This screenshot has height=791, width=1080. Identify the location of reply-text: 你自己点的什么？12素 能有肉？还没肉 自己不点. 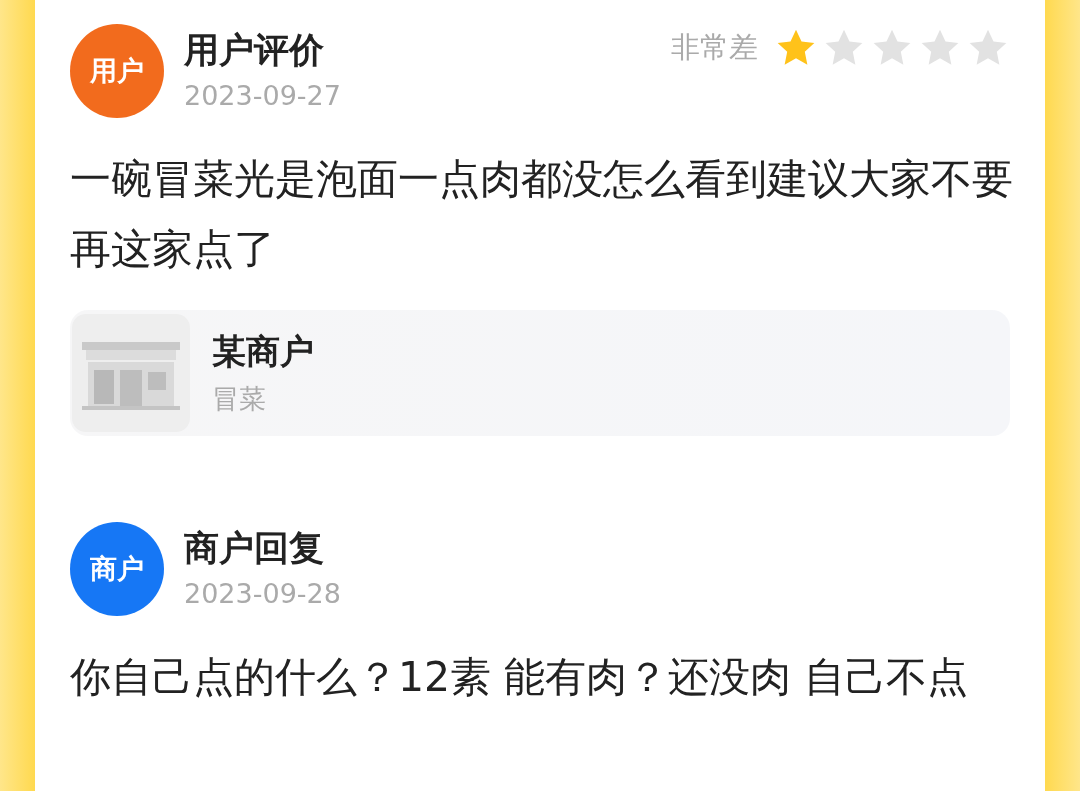
(520, 677).